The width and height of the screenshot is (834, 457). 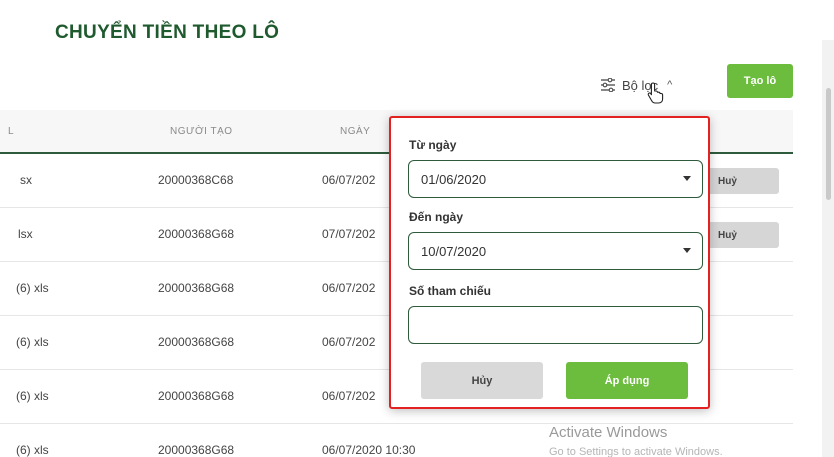 What do you see at coordinates (608, 85) in the screenshot?
I see `sliders-icon` at bounding box center [608, 85].